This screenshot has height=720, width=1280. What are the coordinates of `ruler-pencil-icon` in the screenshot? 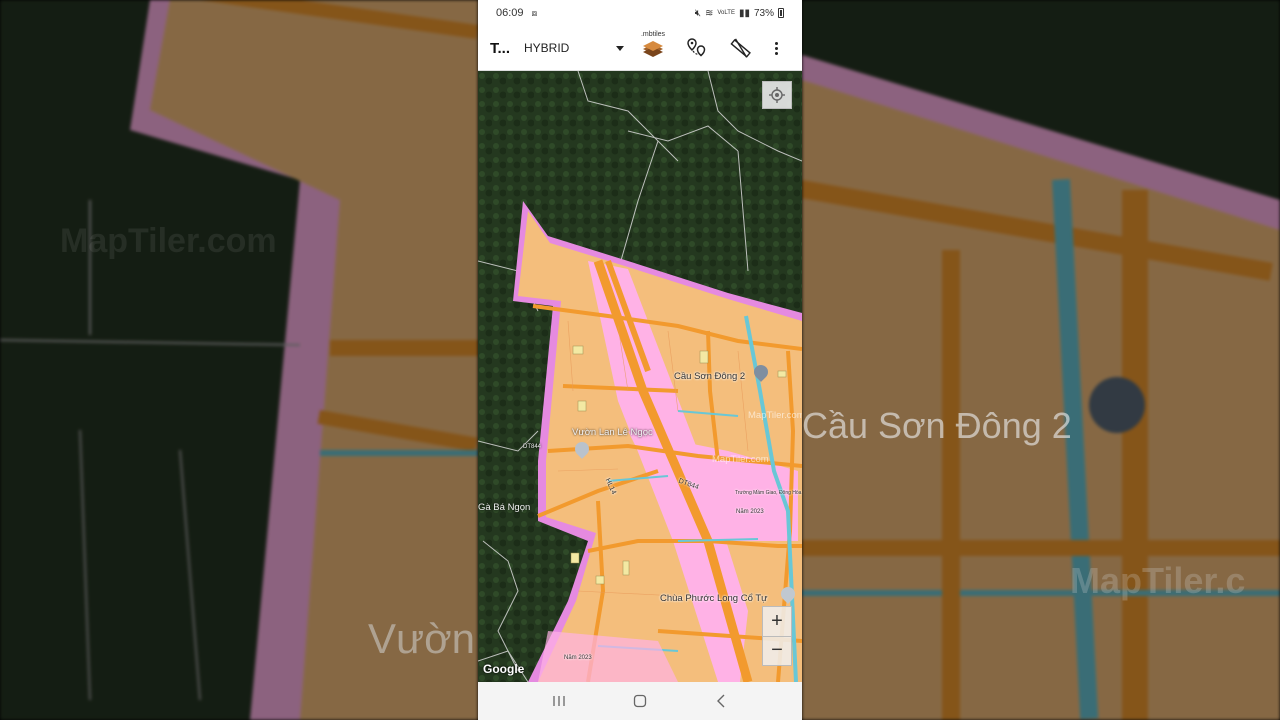 It's located at (740, 48).